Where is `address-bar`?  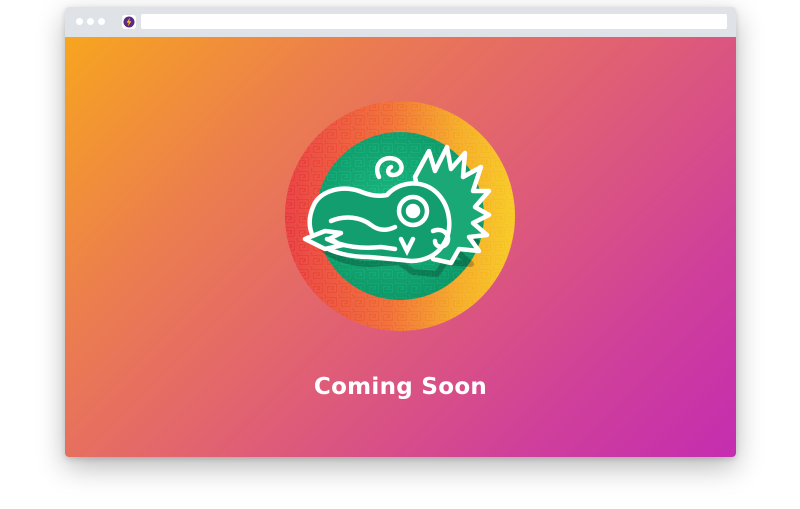 address-bar is located at coordinates (434, 21).